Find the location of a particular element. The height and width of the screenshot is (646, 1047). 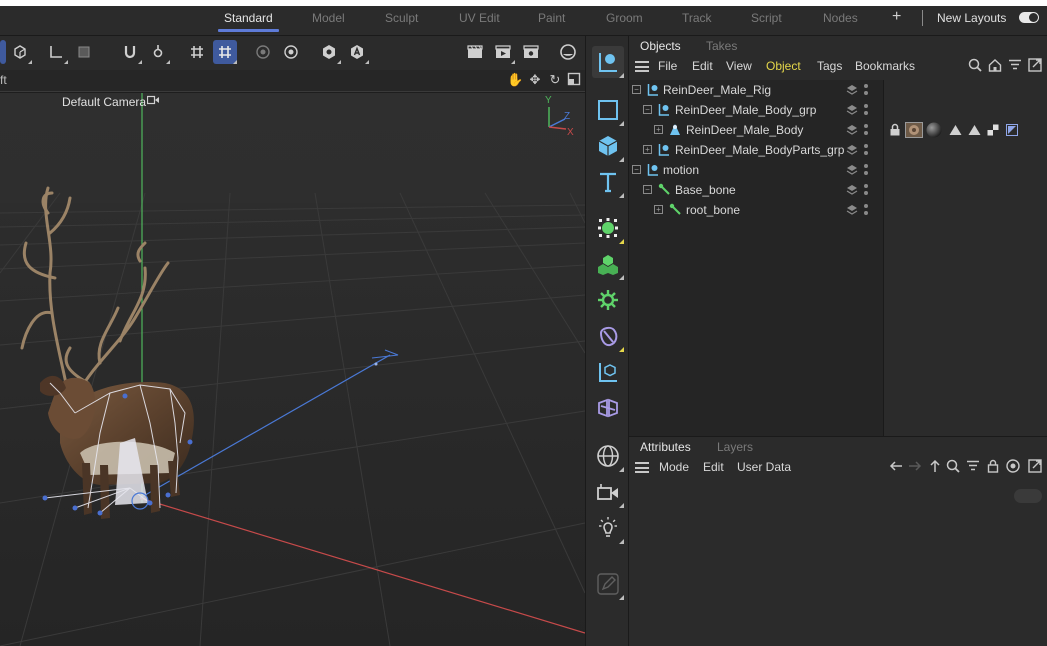

light-tool-icon is located at coordinates (608, 528).